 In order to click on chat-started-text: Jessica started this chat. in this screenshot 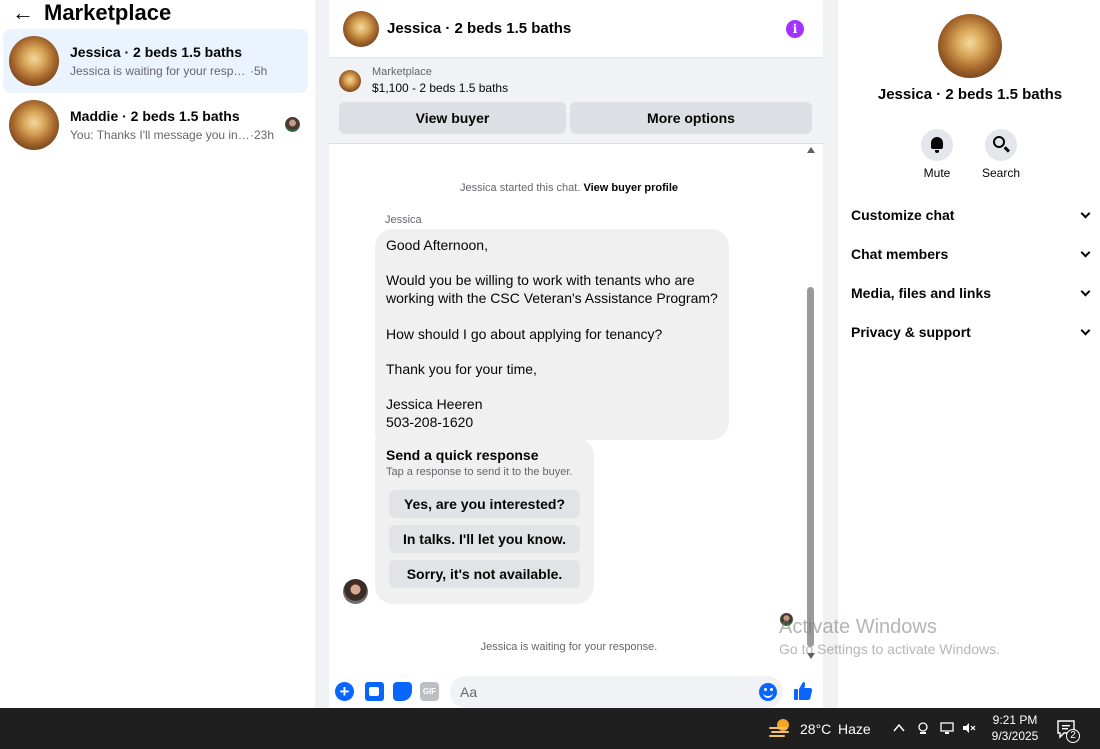, I will do `click(520, 188)`.